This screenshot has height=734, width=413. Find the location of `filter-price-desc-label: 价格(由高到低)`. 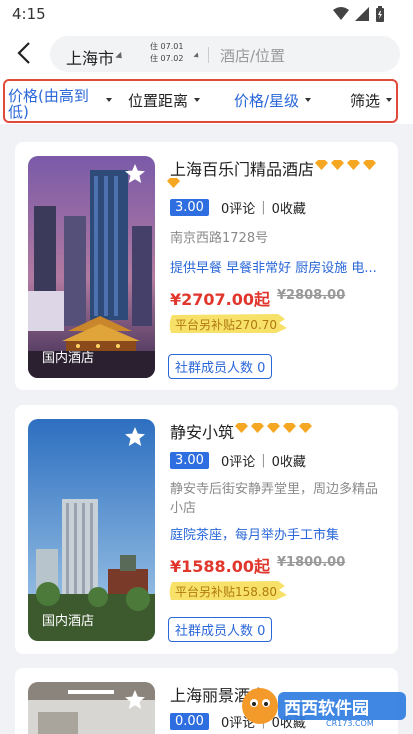

filter-price-desc-label: 价格(由高到低) is located at coordinates (48, 104).